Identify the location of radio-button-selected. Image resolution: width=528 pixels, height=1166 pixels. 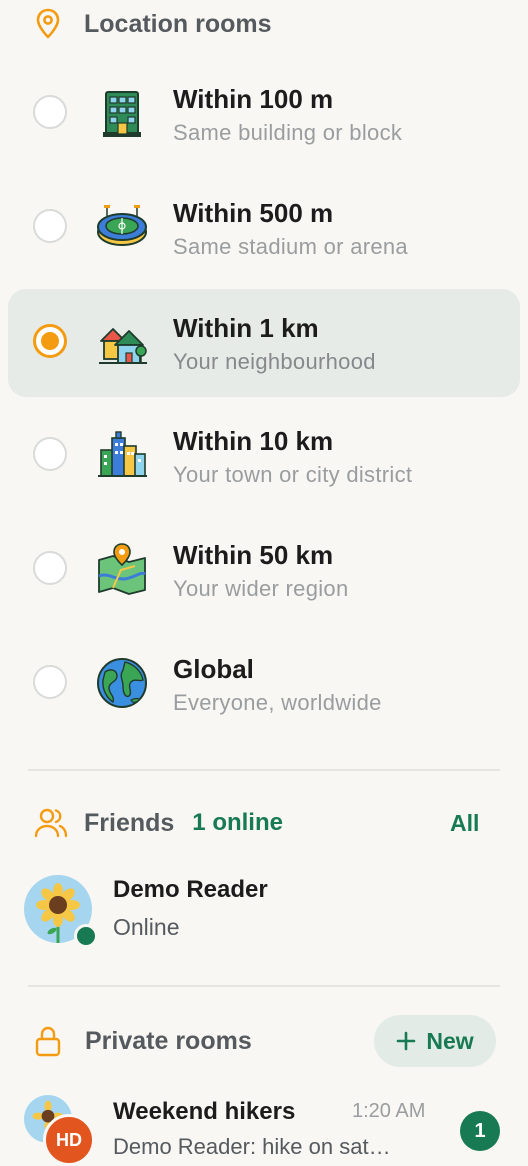
(50, 341).